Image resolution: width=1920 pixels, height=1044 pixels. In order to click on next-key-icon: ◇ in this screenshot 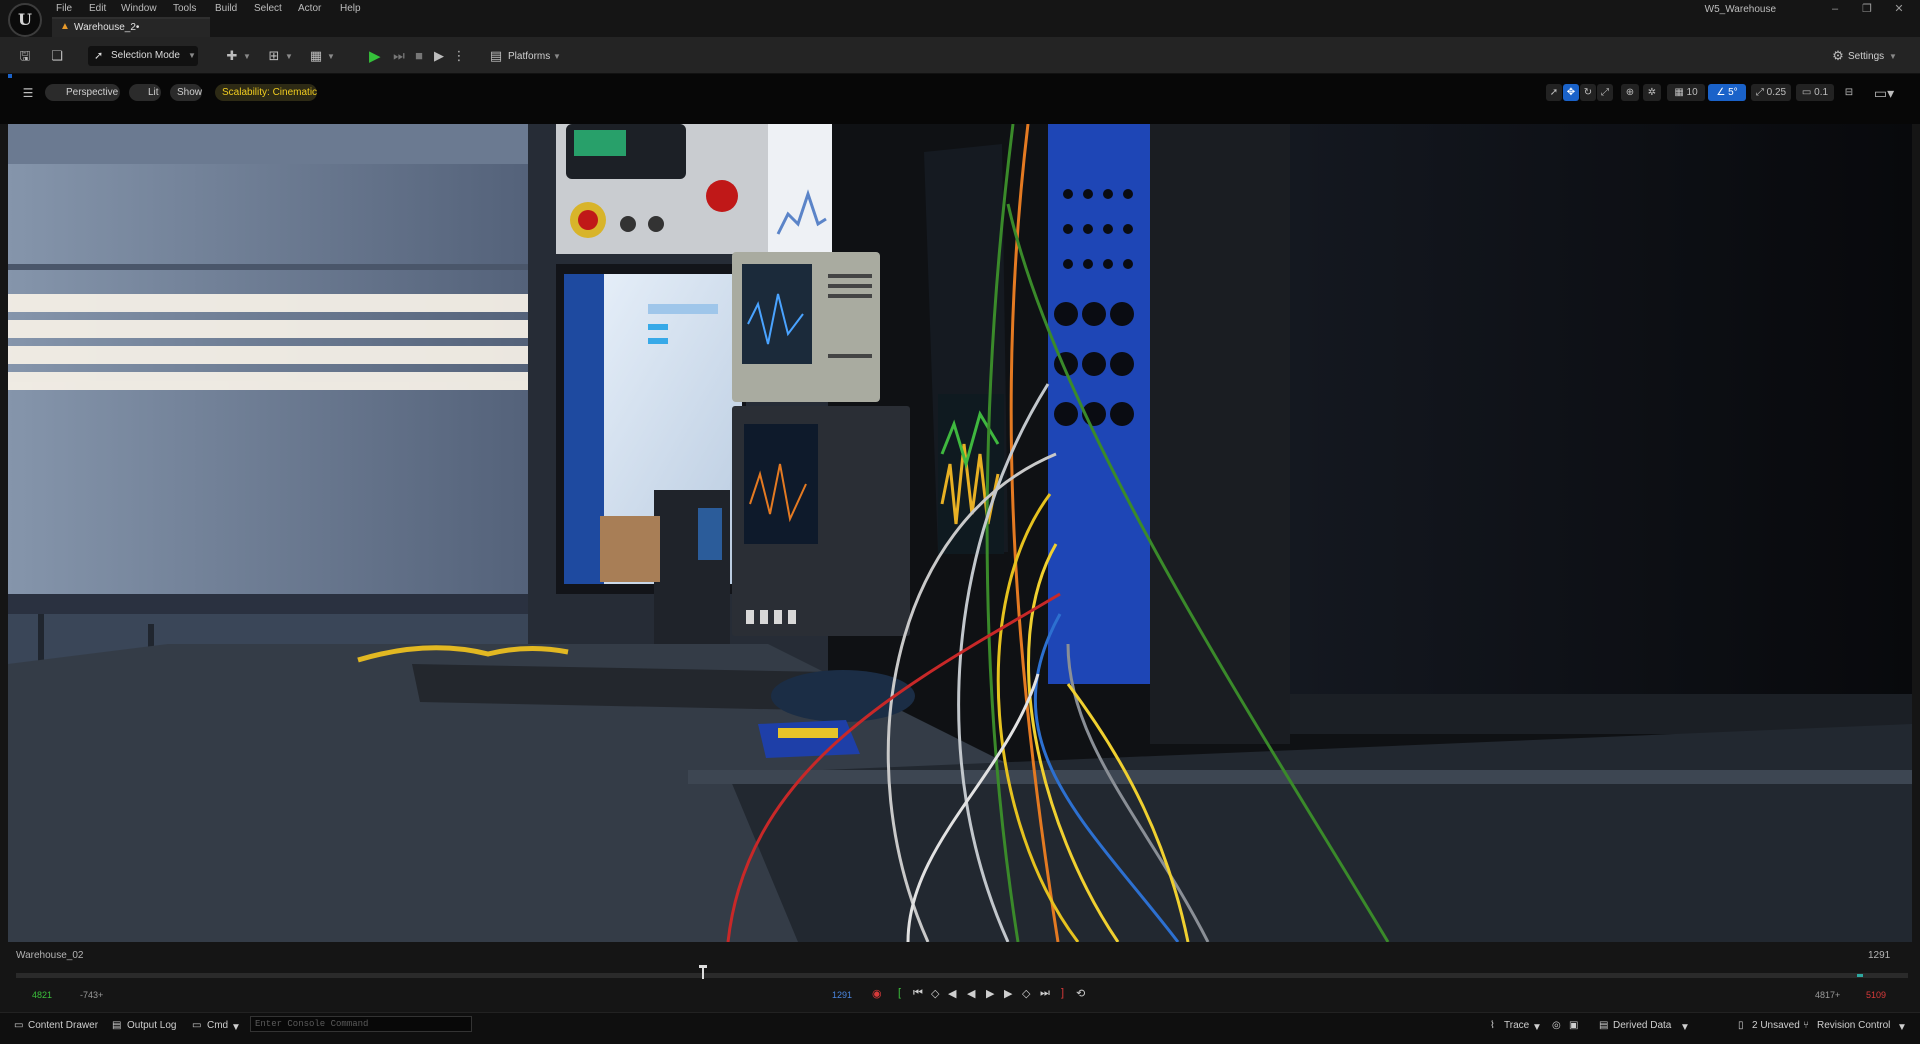, I will do `click(1026, 993)`.